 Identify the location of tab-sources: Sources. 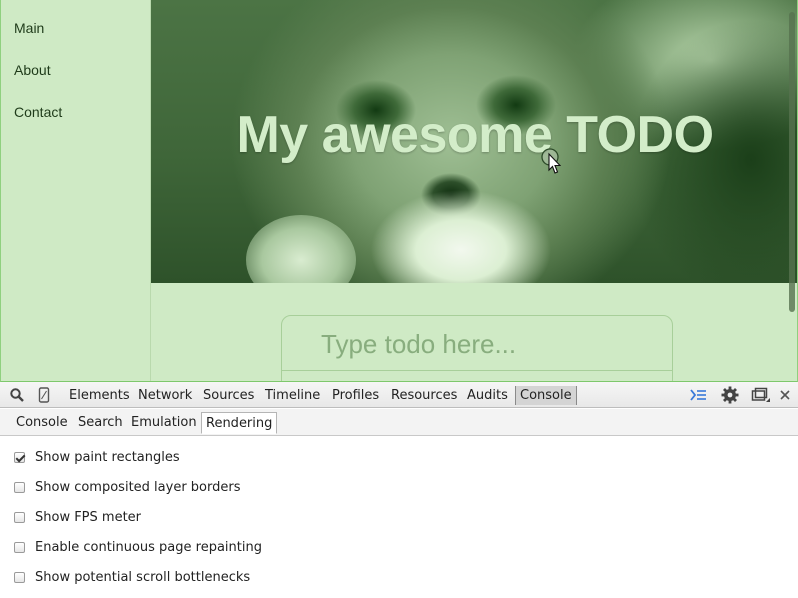
(228, 395).